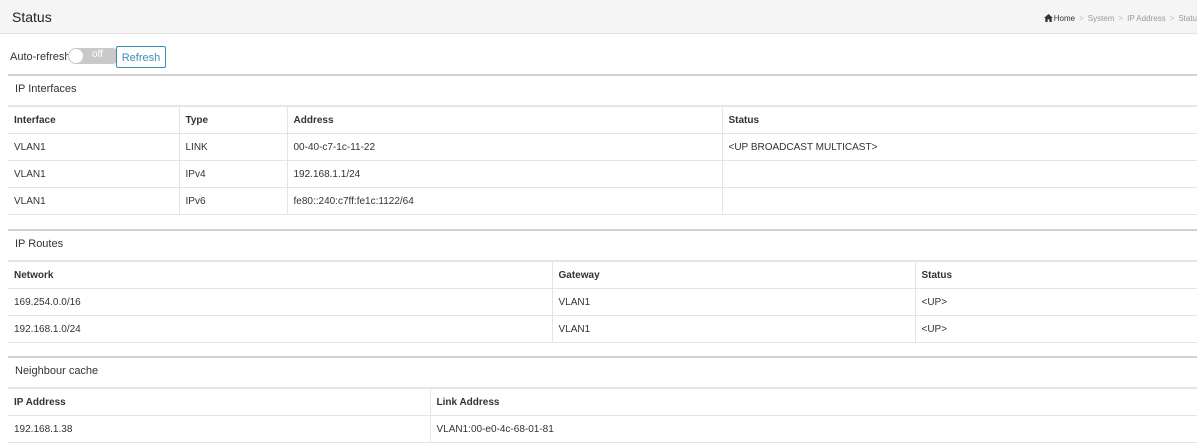 The height and width of the screenshot is (443, 1197). Describe the element at coordinates (219, 402) in the screenshot. I see `column-header: IP Address` at that location.